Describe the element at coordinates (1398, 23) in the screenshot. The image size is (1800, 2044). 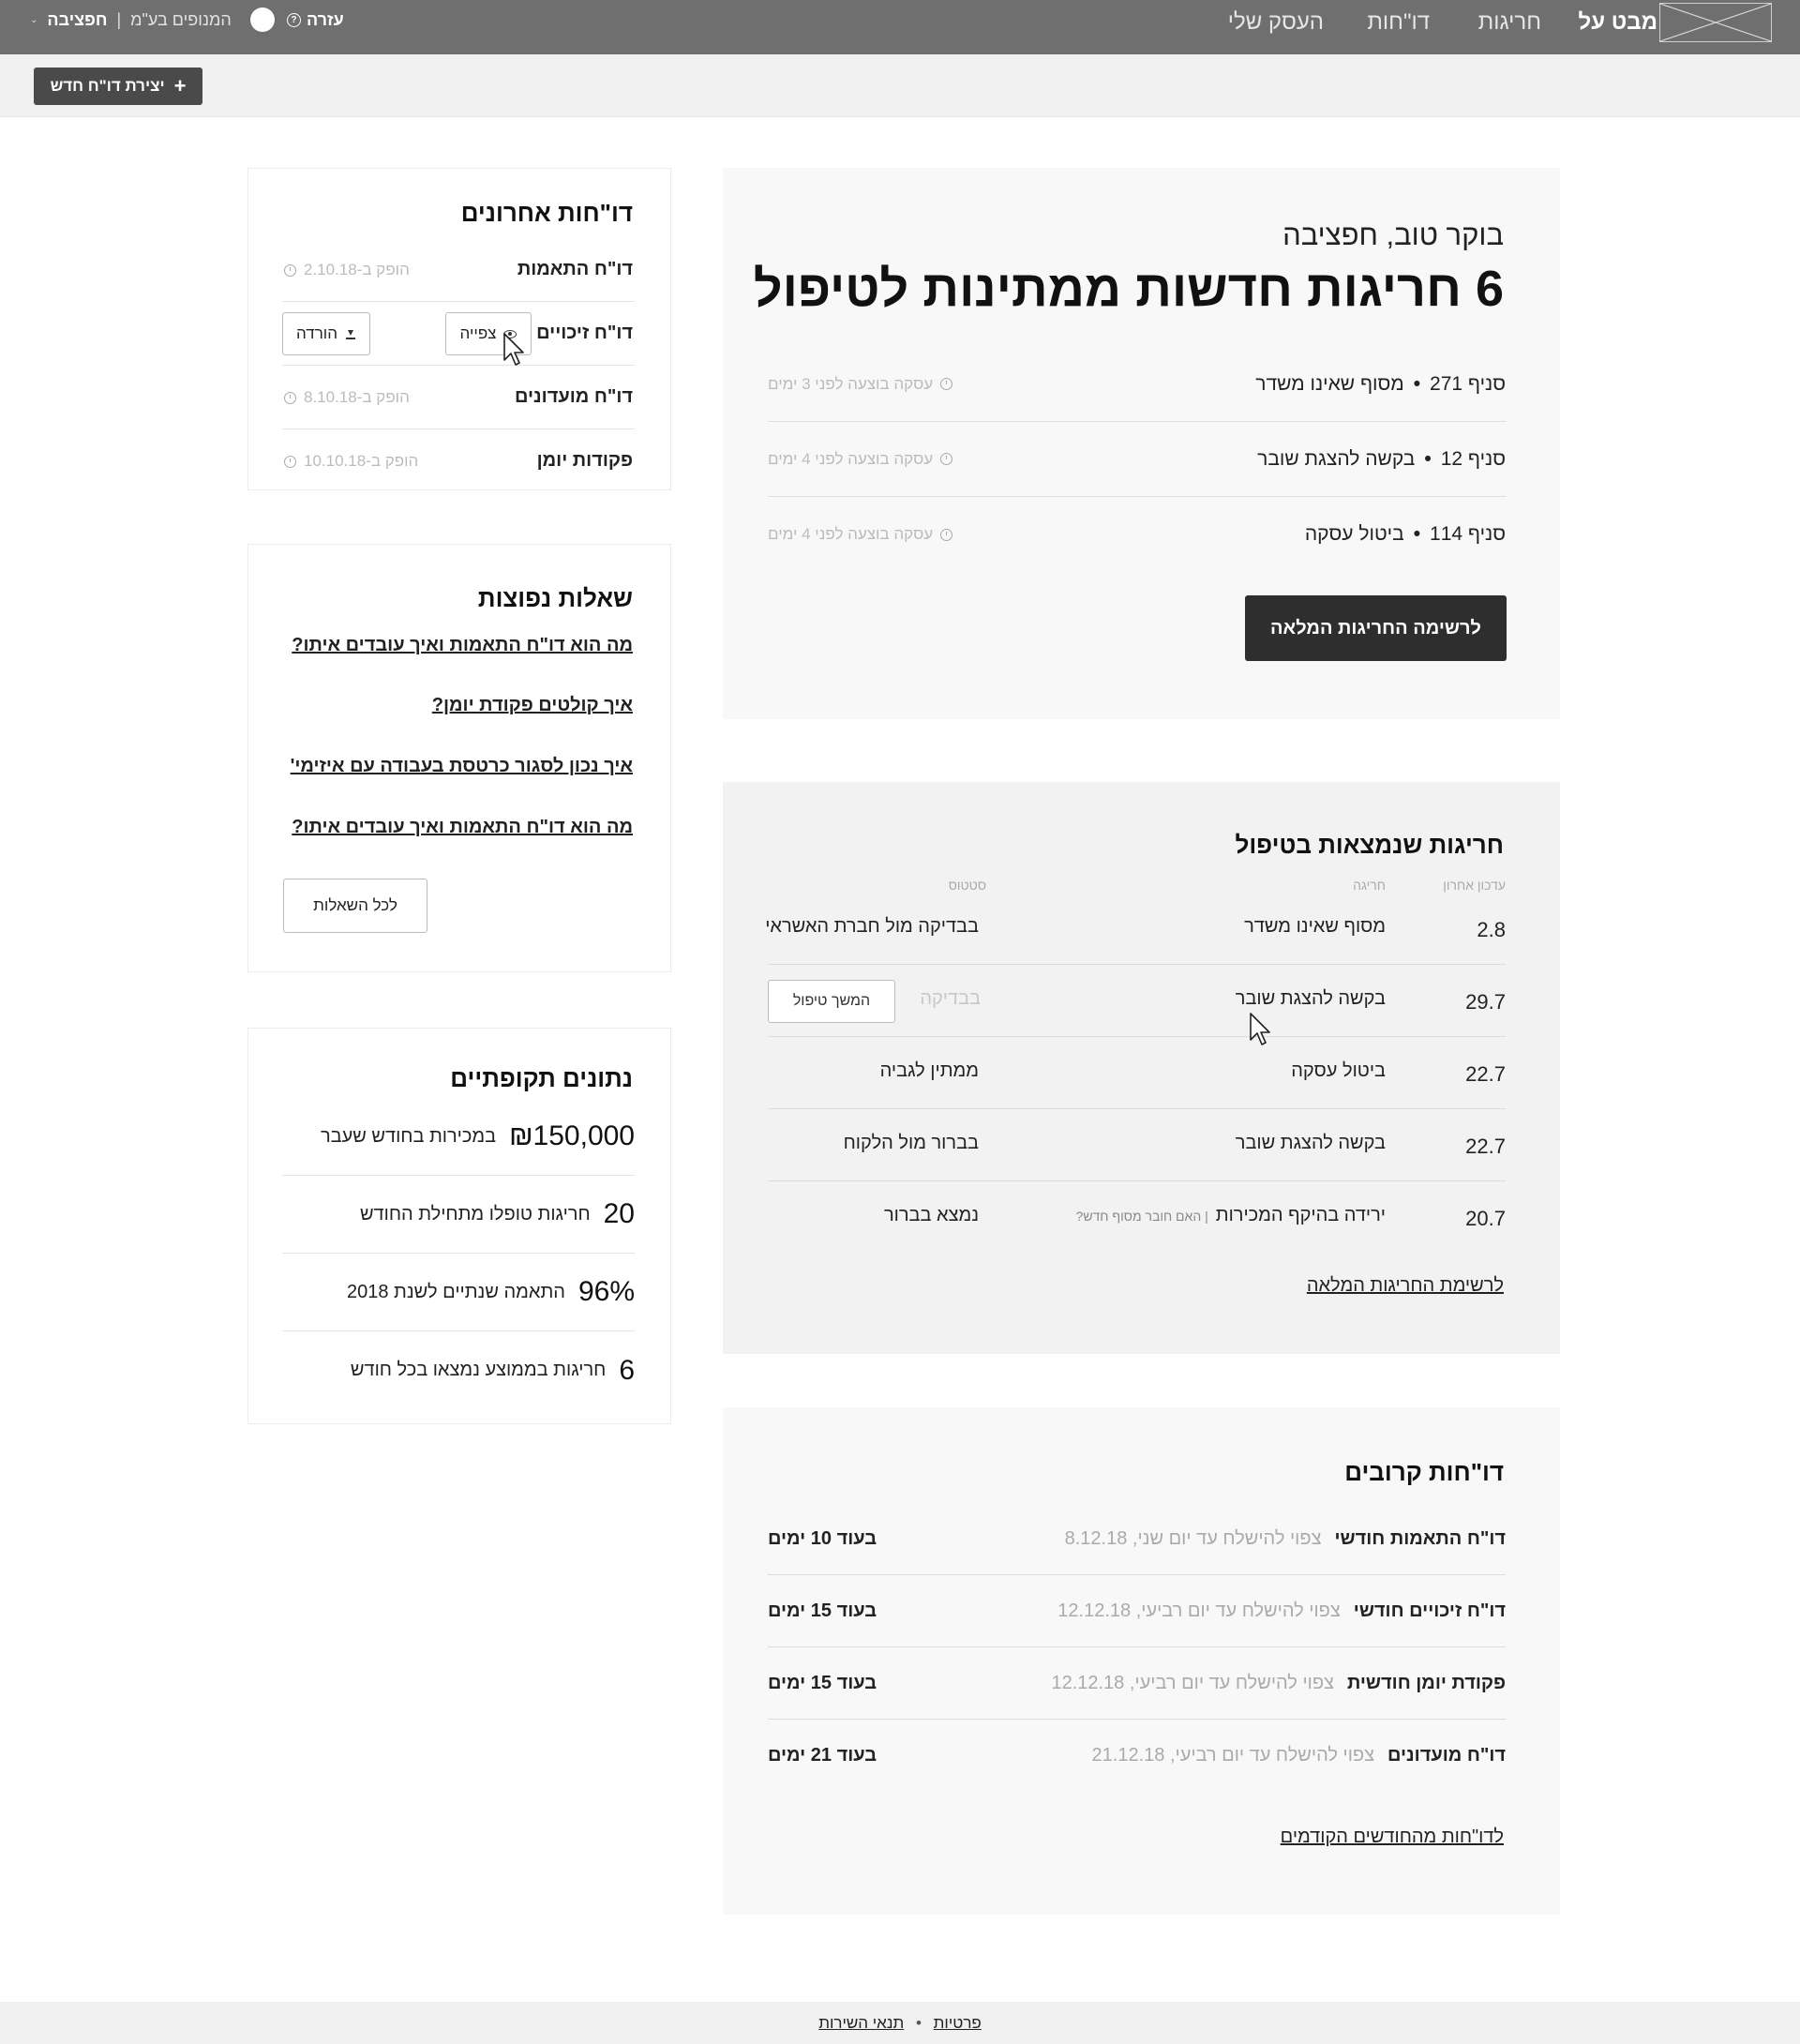
I see `nav-reports: דו"חות` at that location.